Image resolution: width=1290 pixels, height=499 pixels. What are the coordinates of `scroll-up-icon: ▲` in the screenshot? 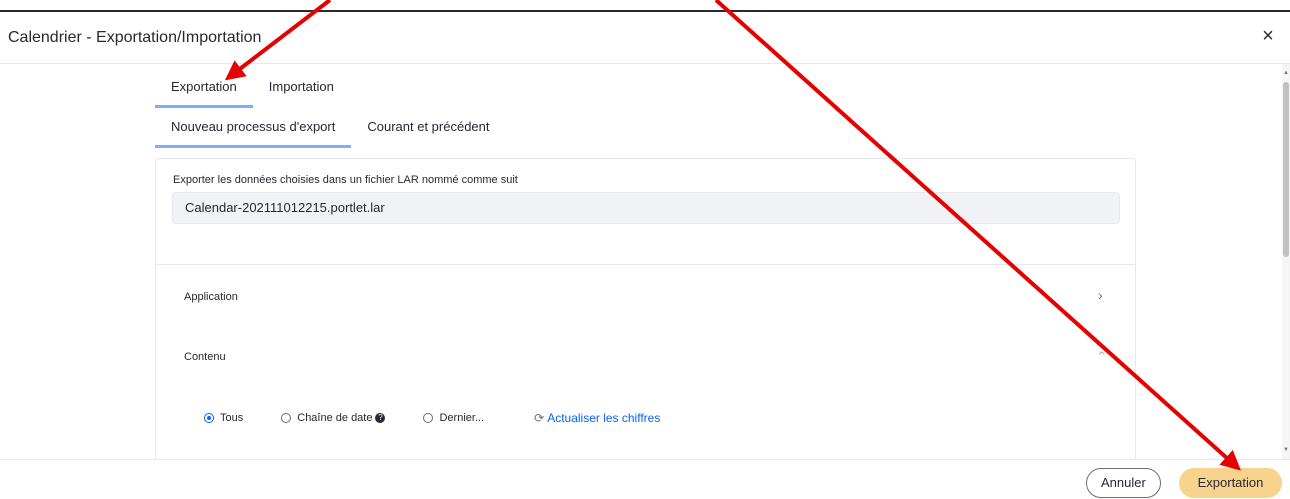 It's located at (1286, 73).